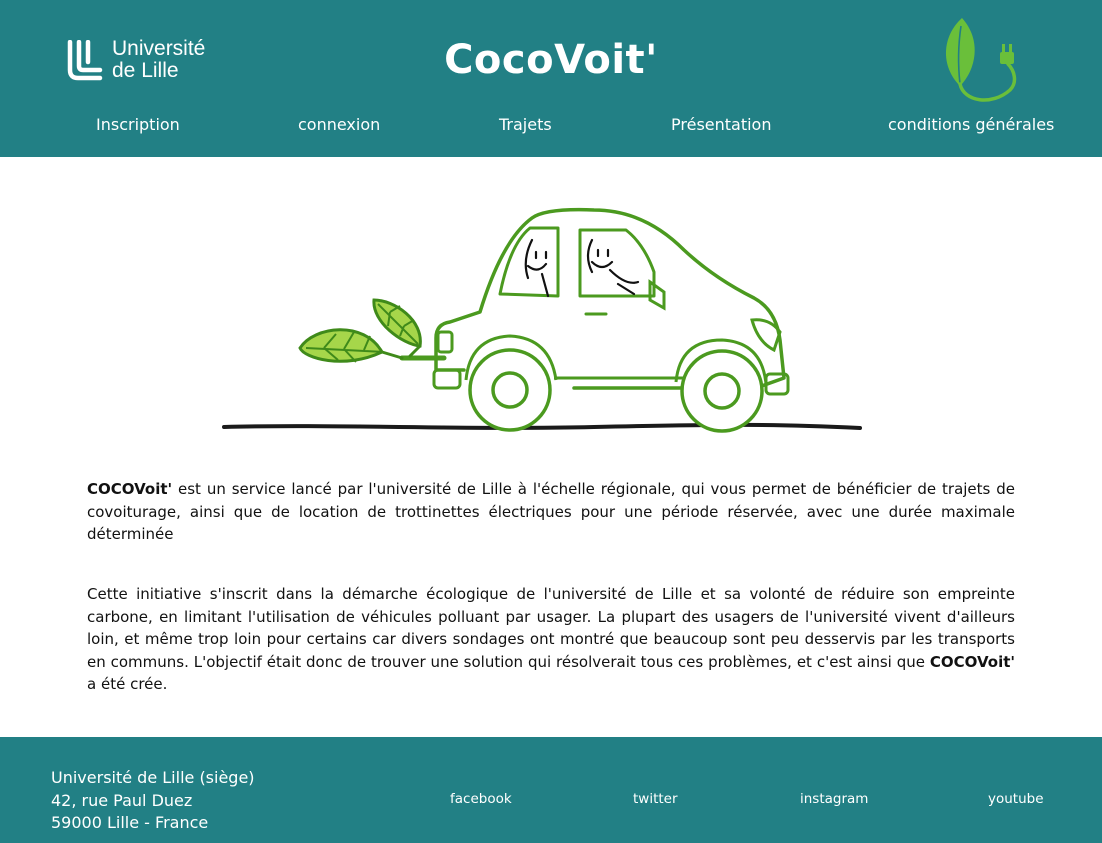 The image size is (1102, 843). Describe the element at coordinates (971, 125) in the screenshot. I see `nav-conditions: conditions générales` at that location.